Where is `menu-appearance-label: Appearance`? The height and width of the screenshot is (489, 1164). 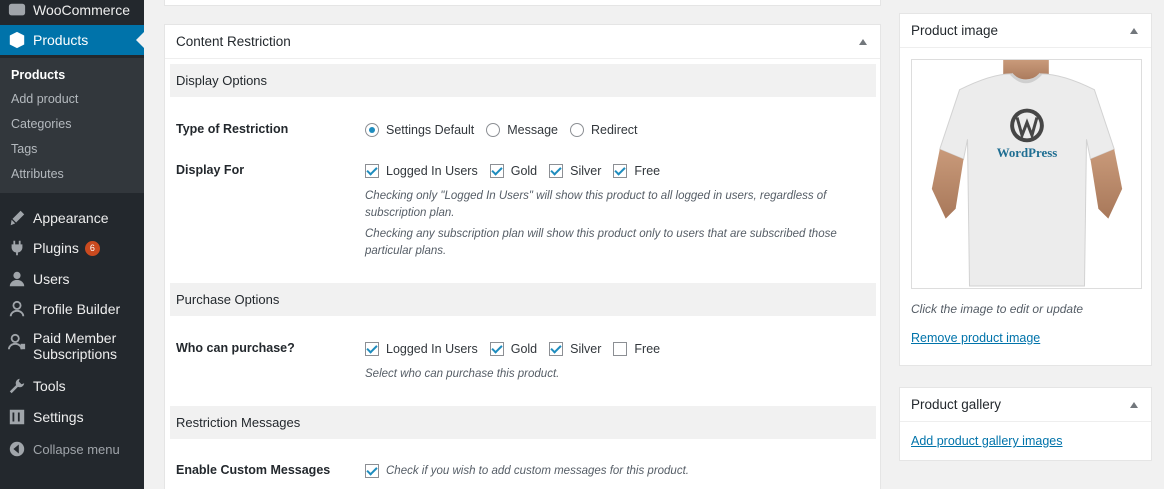
menu-appearance-label: Appearance is located at coordinates (71, 218).